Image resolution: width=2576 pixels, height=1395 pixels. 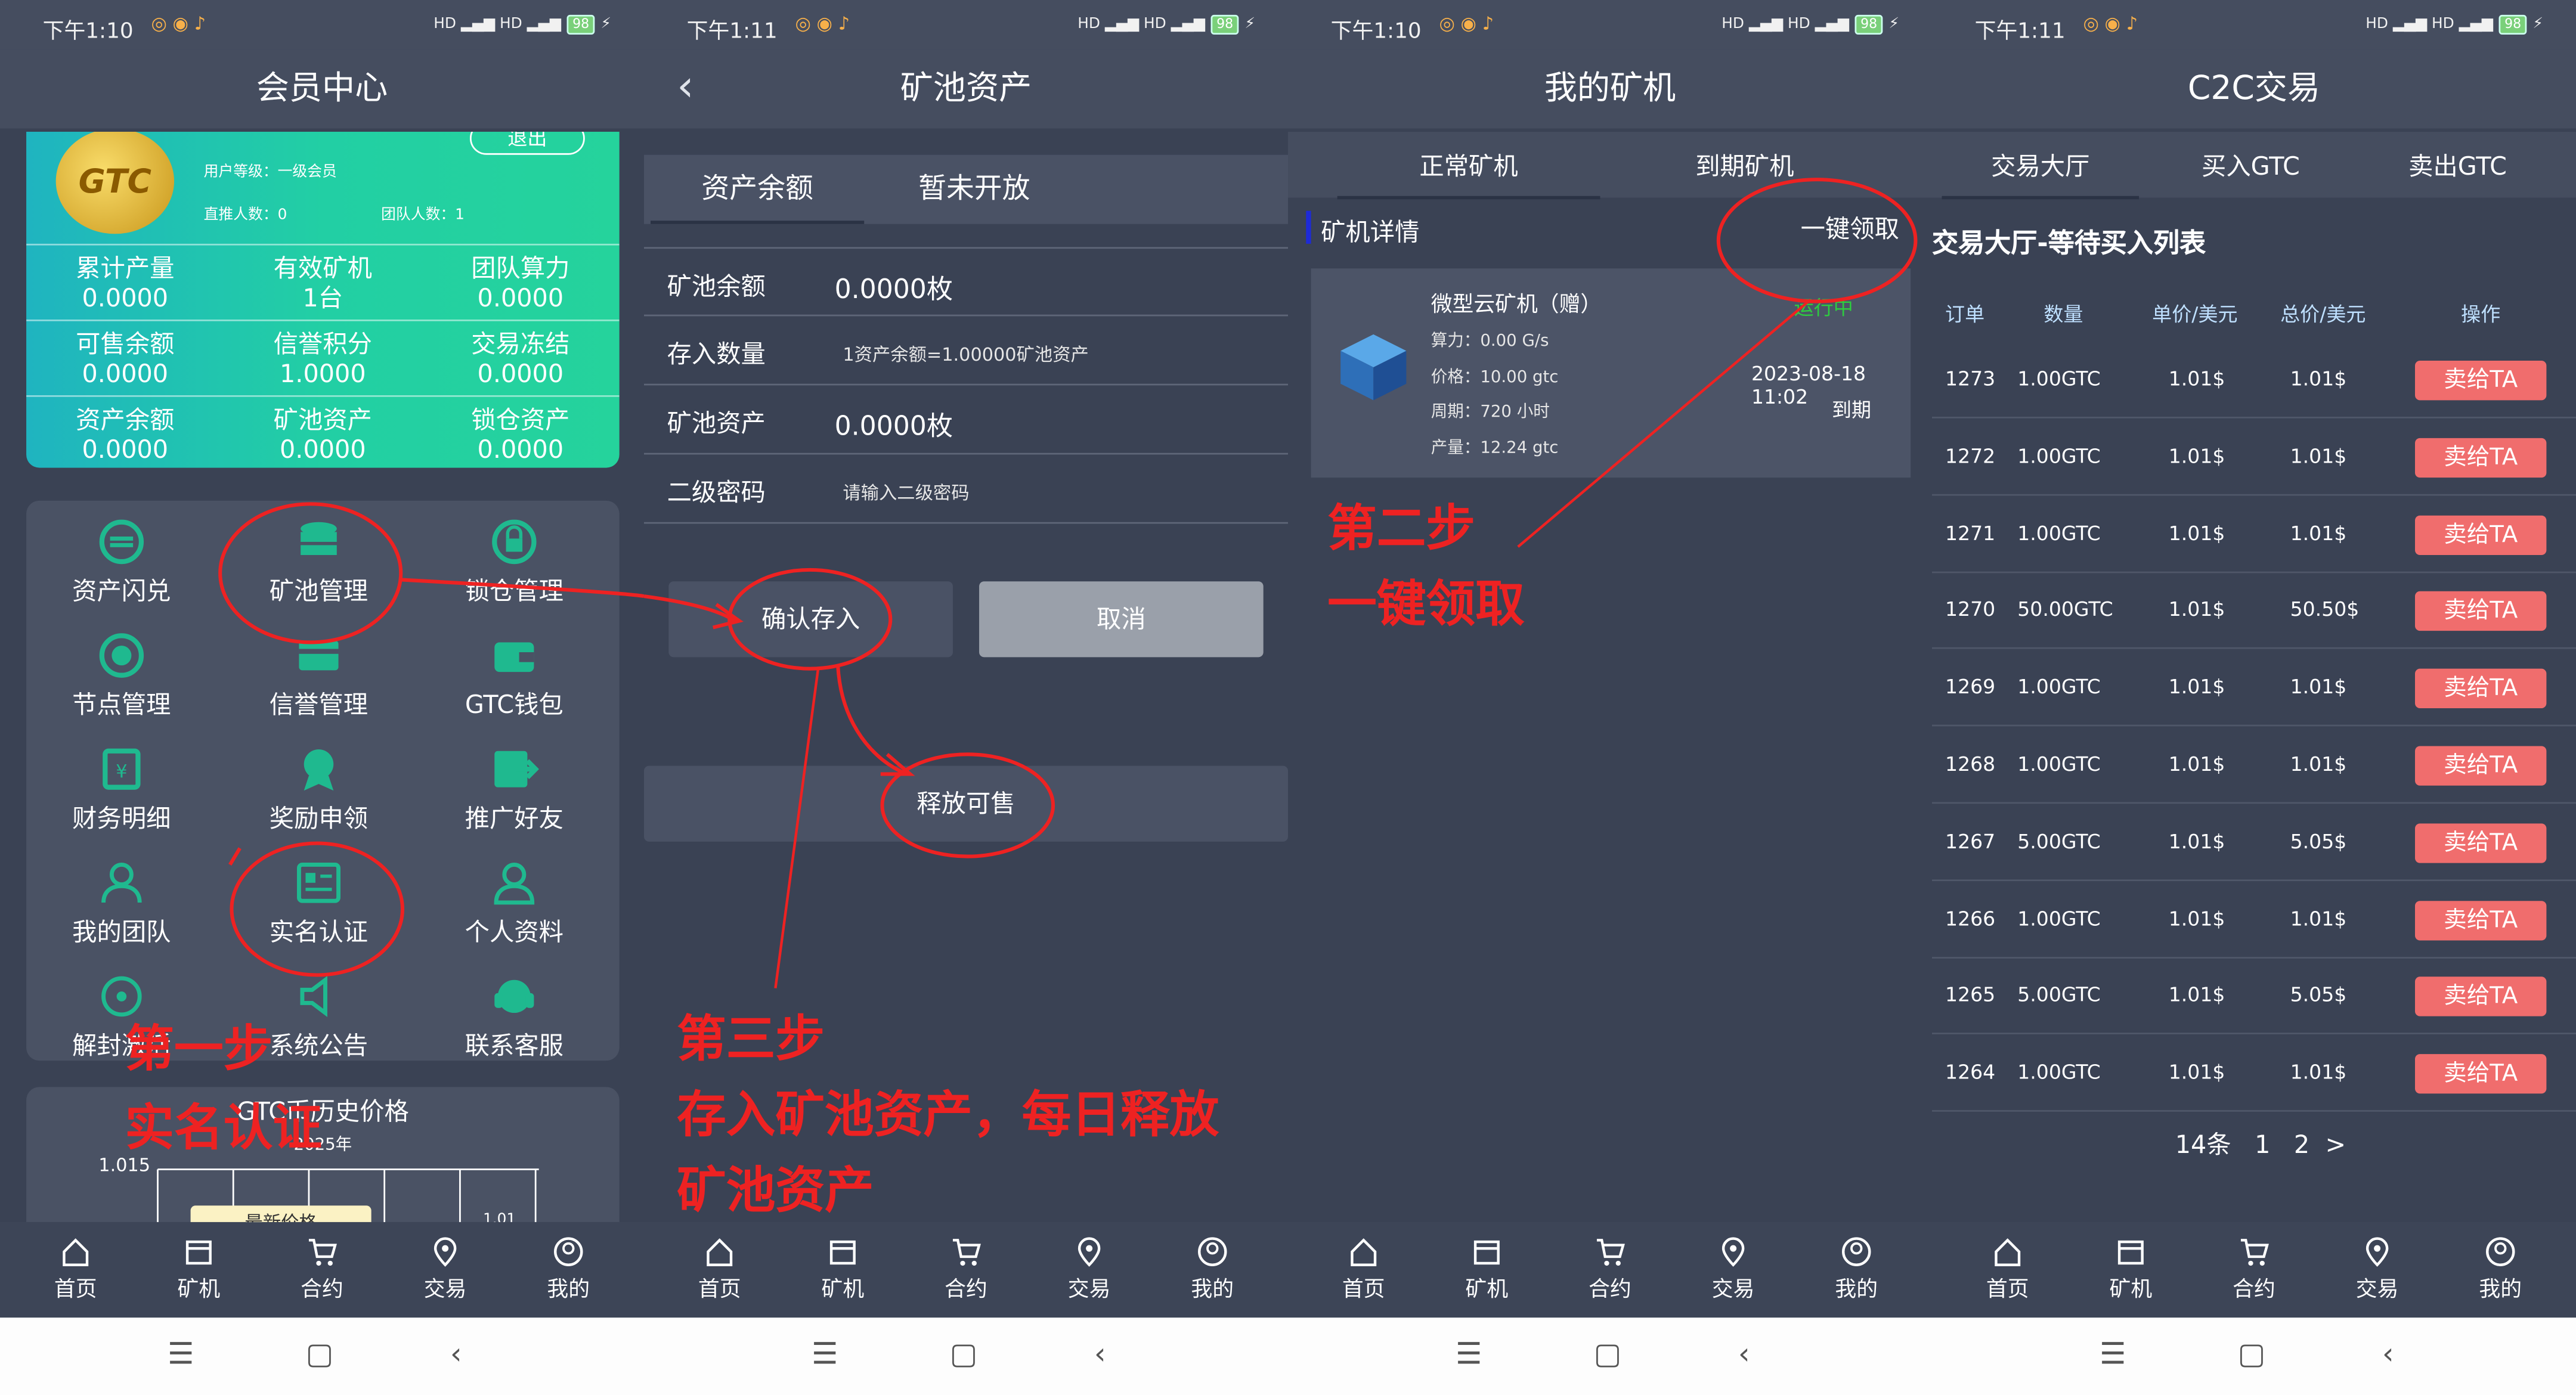 What do you see at coordinates (685, 87) in the screenshot?
I see `back-arrow-icon: ‹` at bounding box center [685, 87].